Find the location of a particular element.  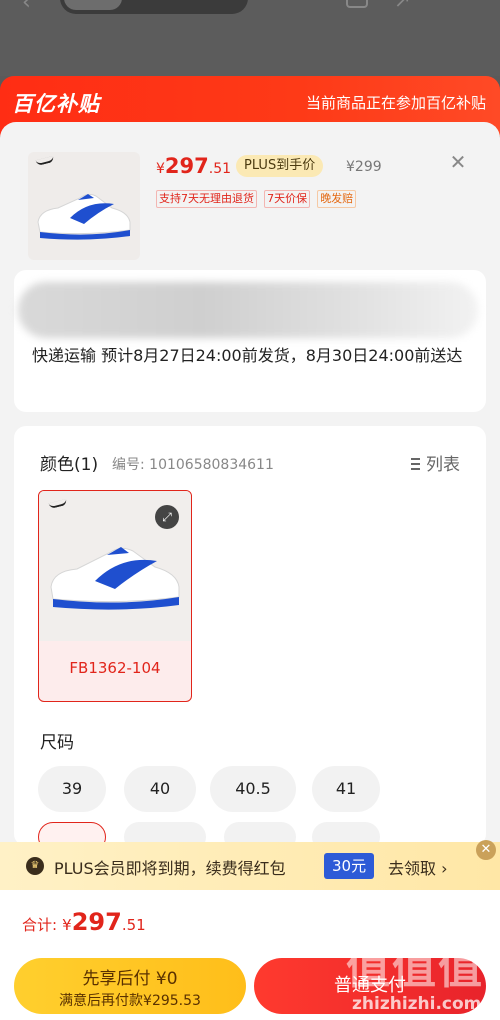

pay-later-sublabel: 满意后再付款¥295.53 is located at coordinates (130, 1001).